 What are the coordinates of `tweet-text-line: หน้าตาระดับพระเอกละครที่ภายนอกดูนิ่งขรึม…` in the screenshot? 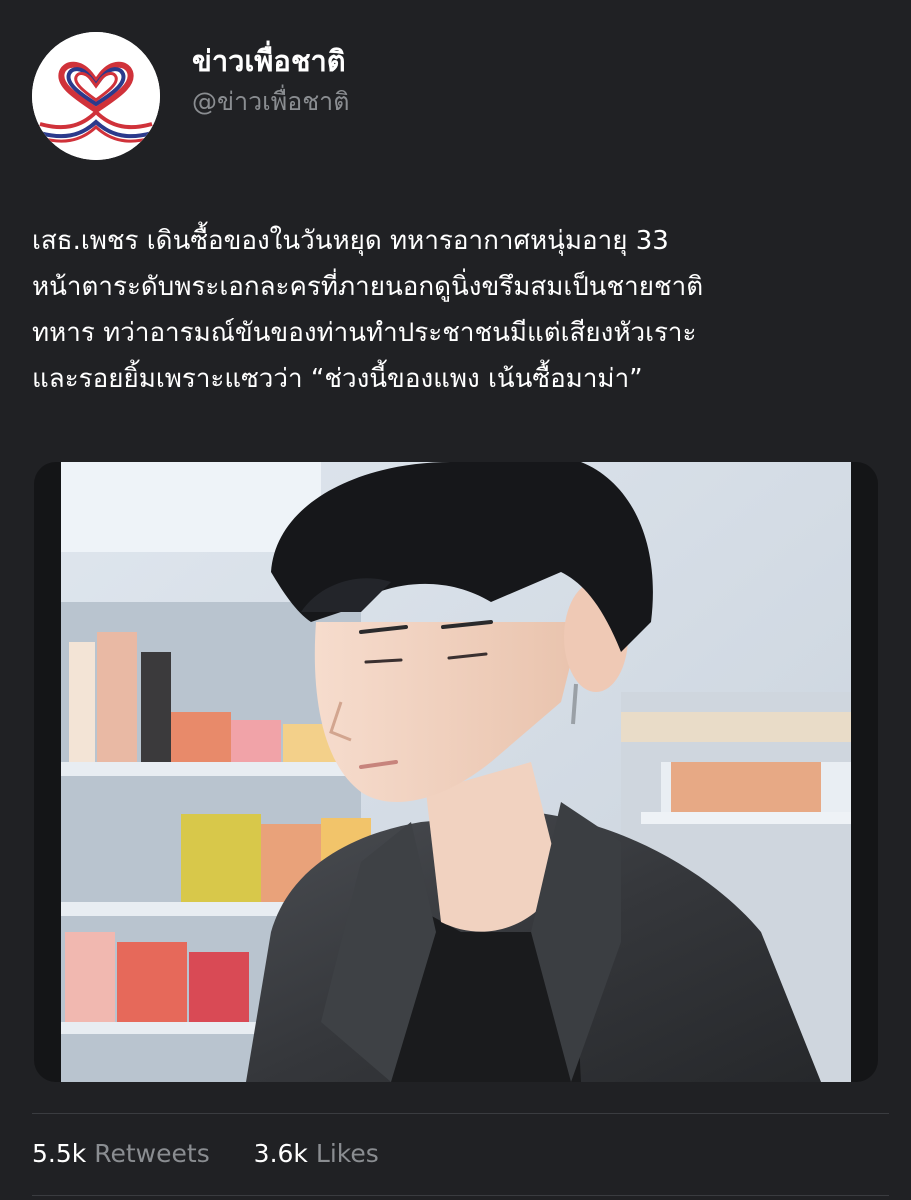 It's located at (368, 287).